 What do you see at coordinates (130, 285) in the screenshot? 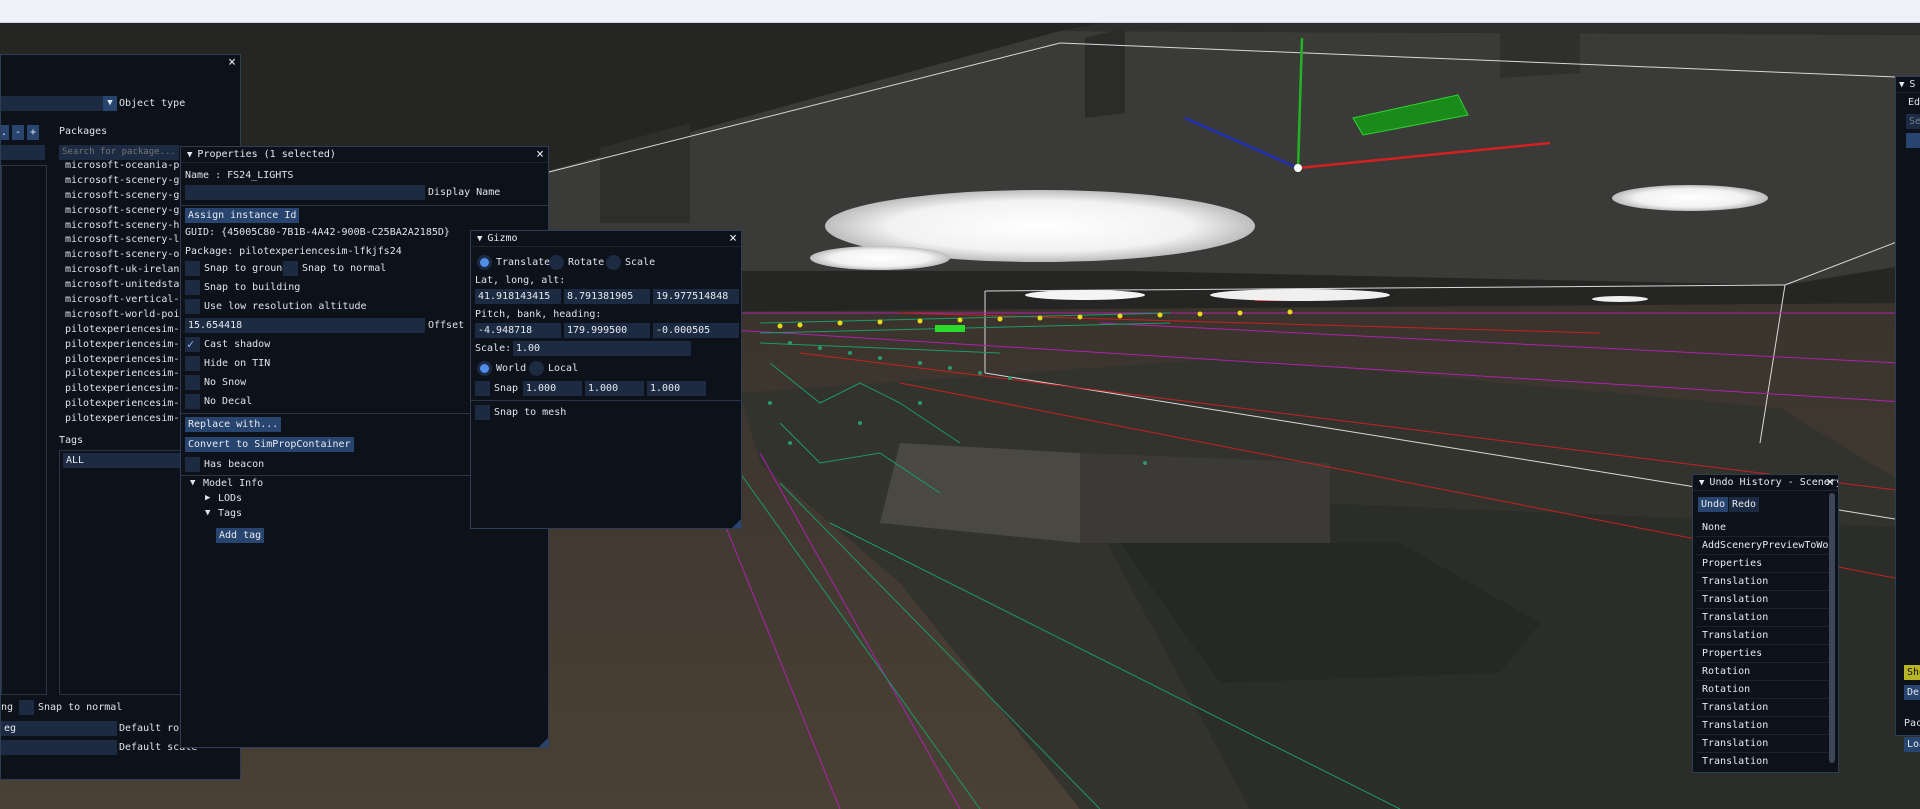
I see `package-item: microsoft-unitedstates` at bounding box center [130, 285].